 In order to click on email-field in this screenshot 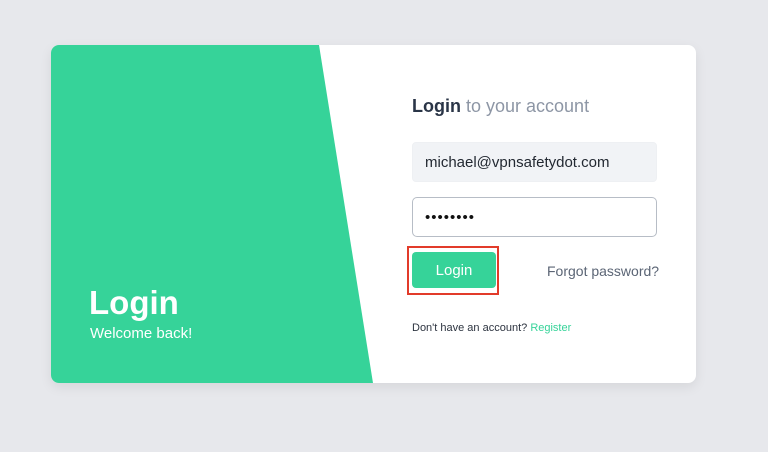, I will do `click(534, 162)`.